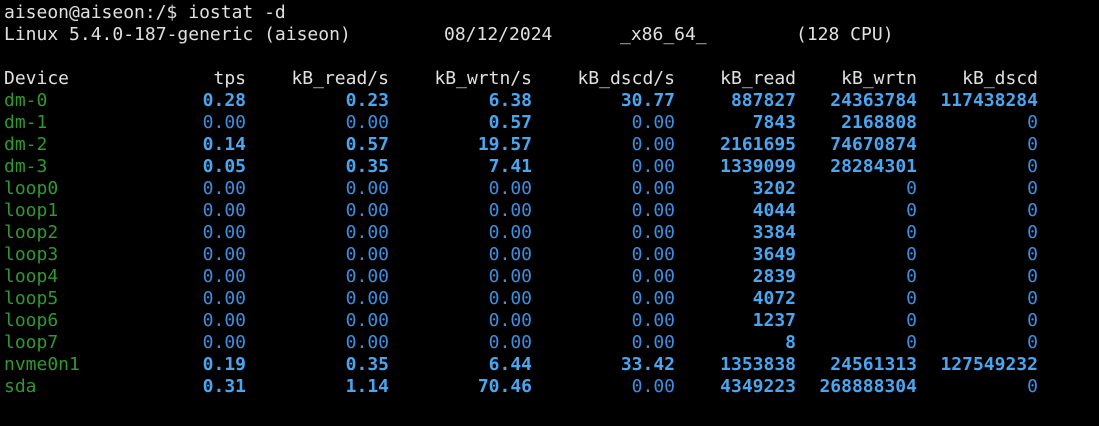  What do you see at coordinates (663, 34) in the screenshot?
I see `architecture: _x86_64_` at bounding box center [663, 34].